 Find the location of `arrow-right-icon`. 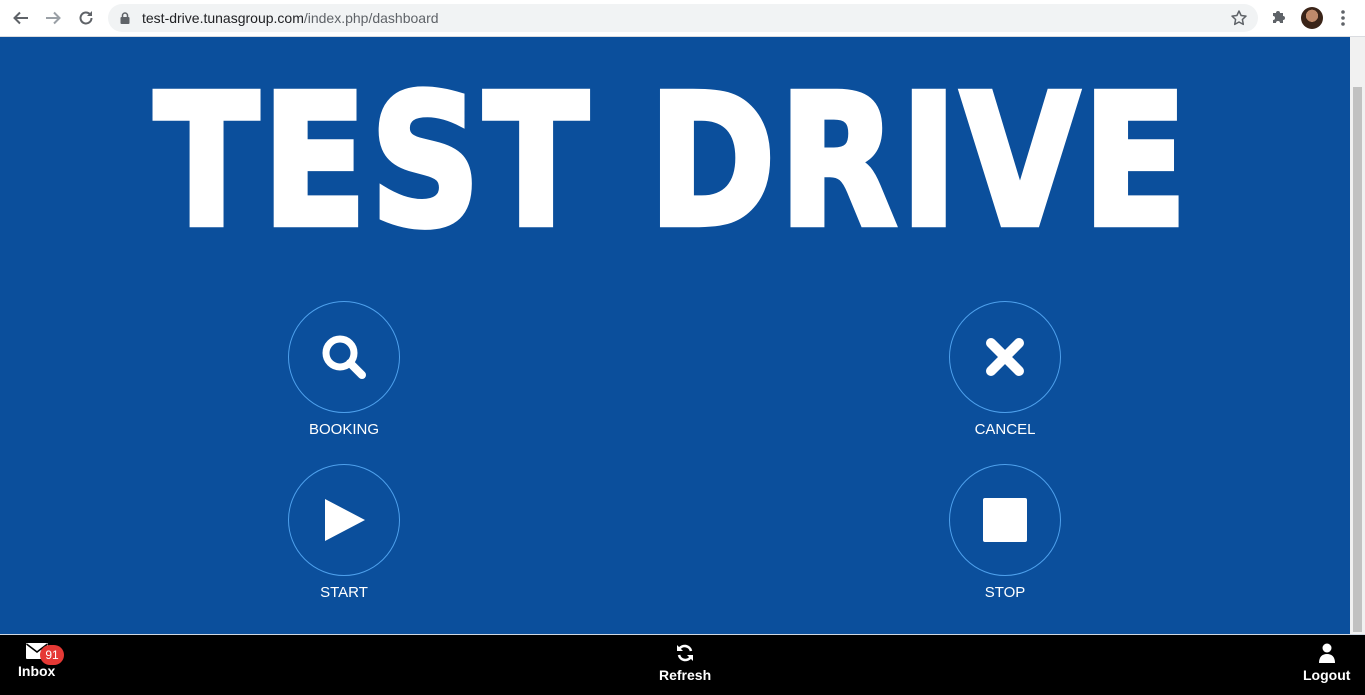

arrow-right-icon is located at coordinates (53, 18).